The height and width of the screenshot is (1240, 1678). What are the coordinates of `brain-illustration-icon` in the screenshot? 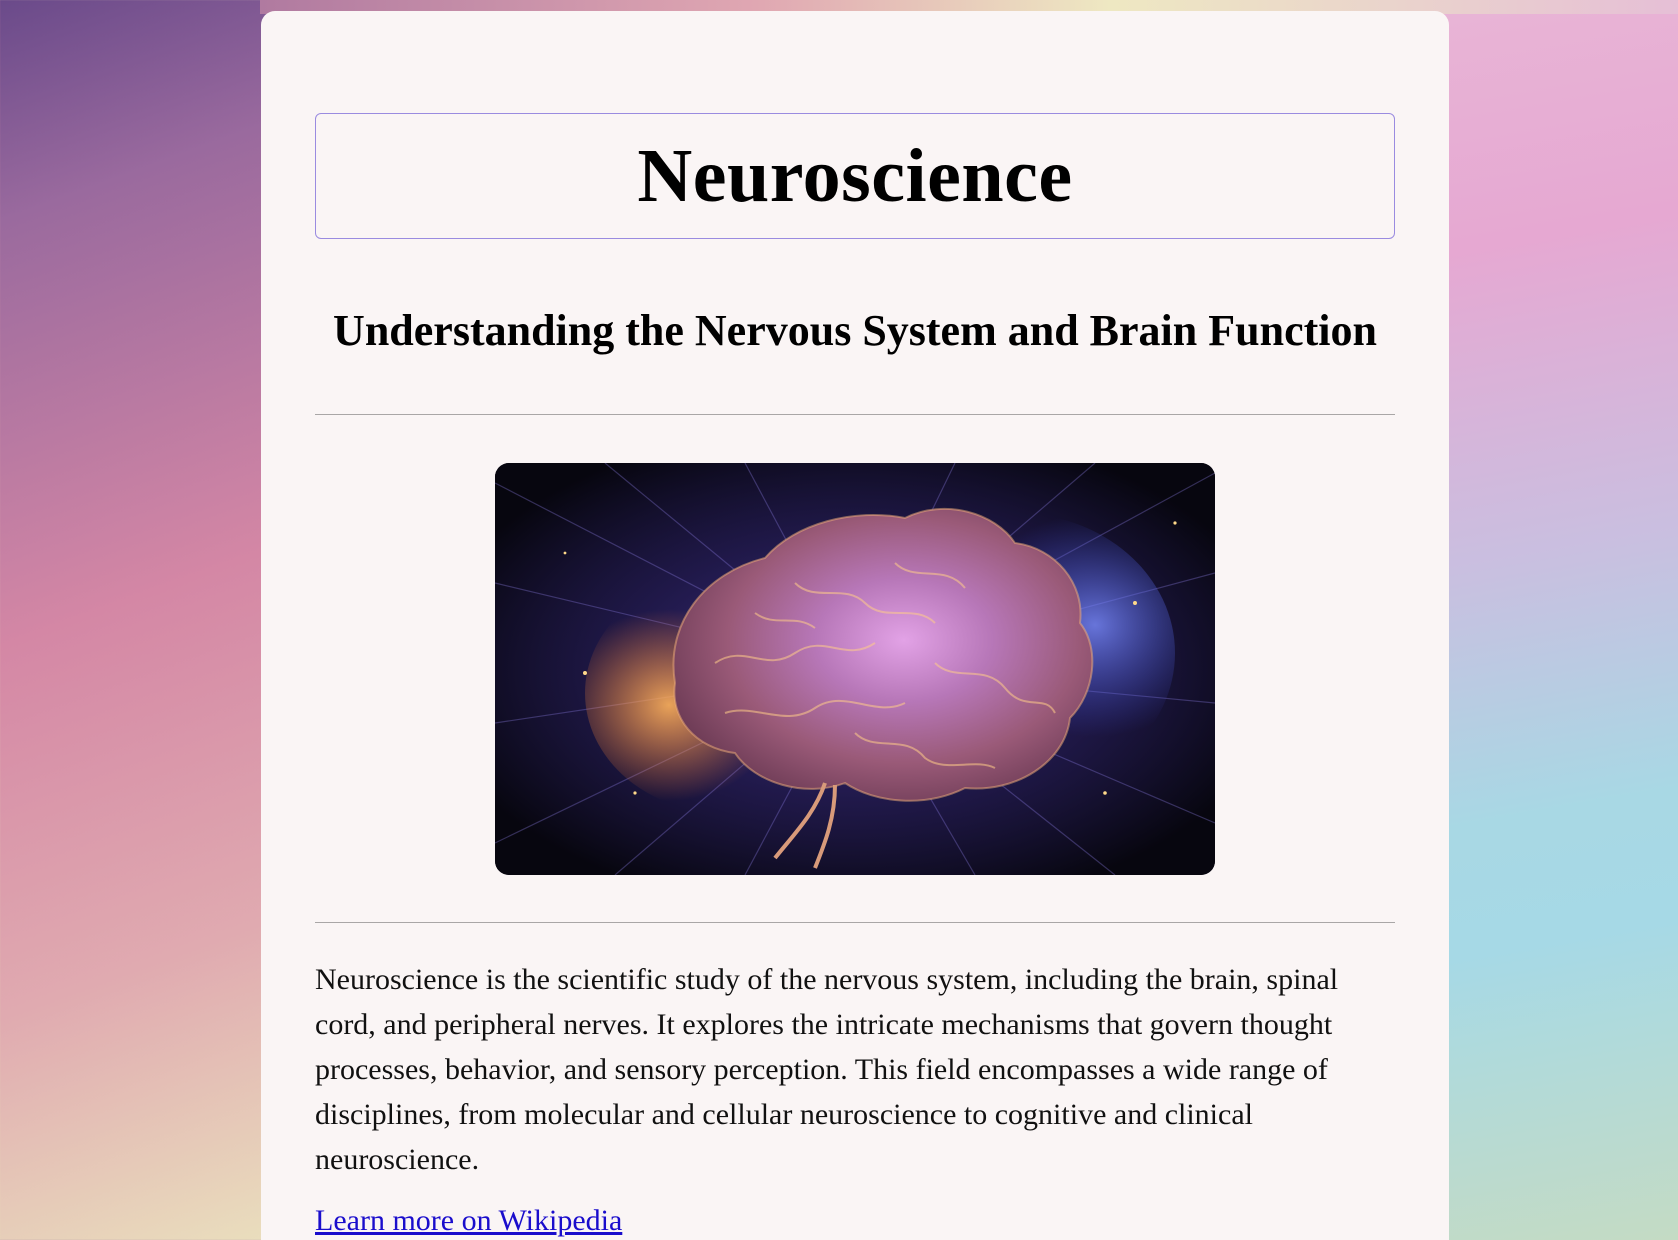 It's located at (855, 669).